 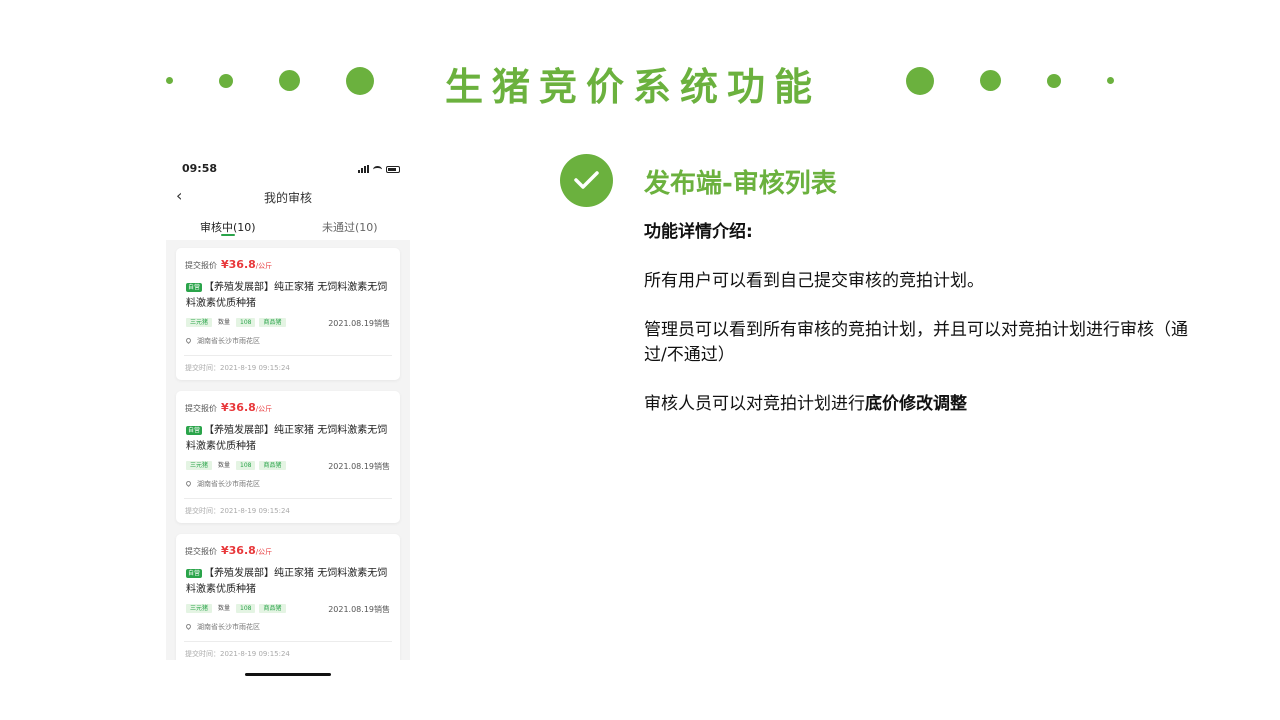 What do you see at coordinates (916, 404) in the screenshot?
I see `detail-paragraph-3-emphasis: 底价修改调整` at bounding box center [916, 404].